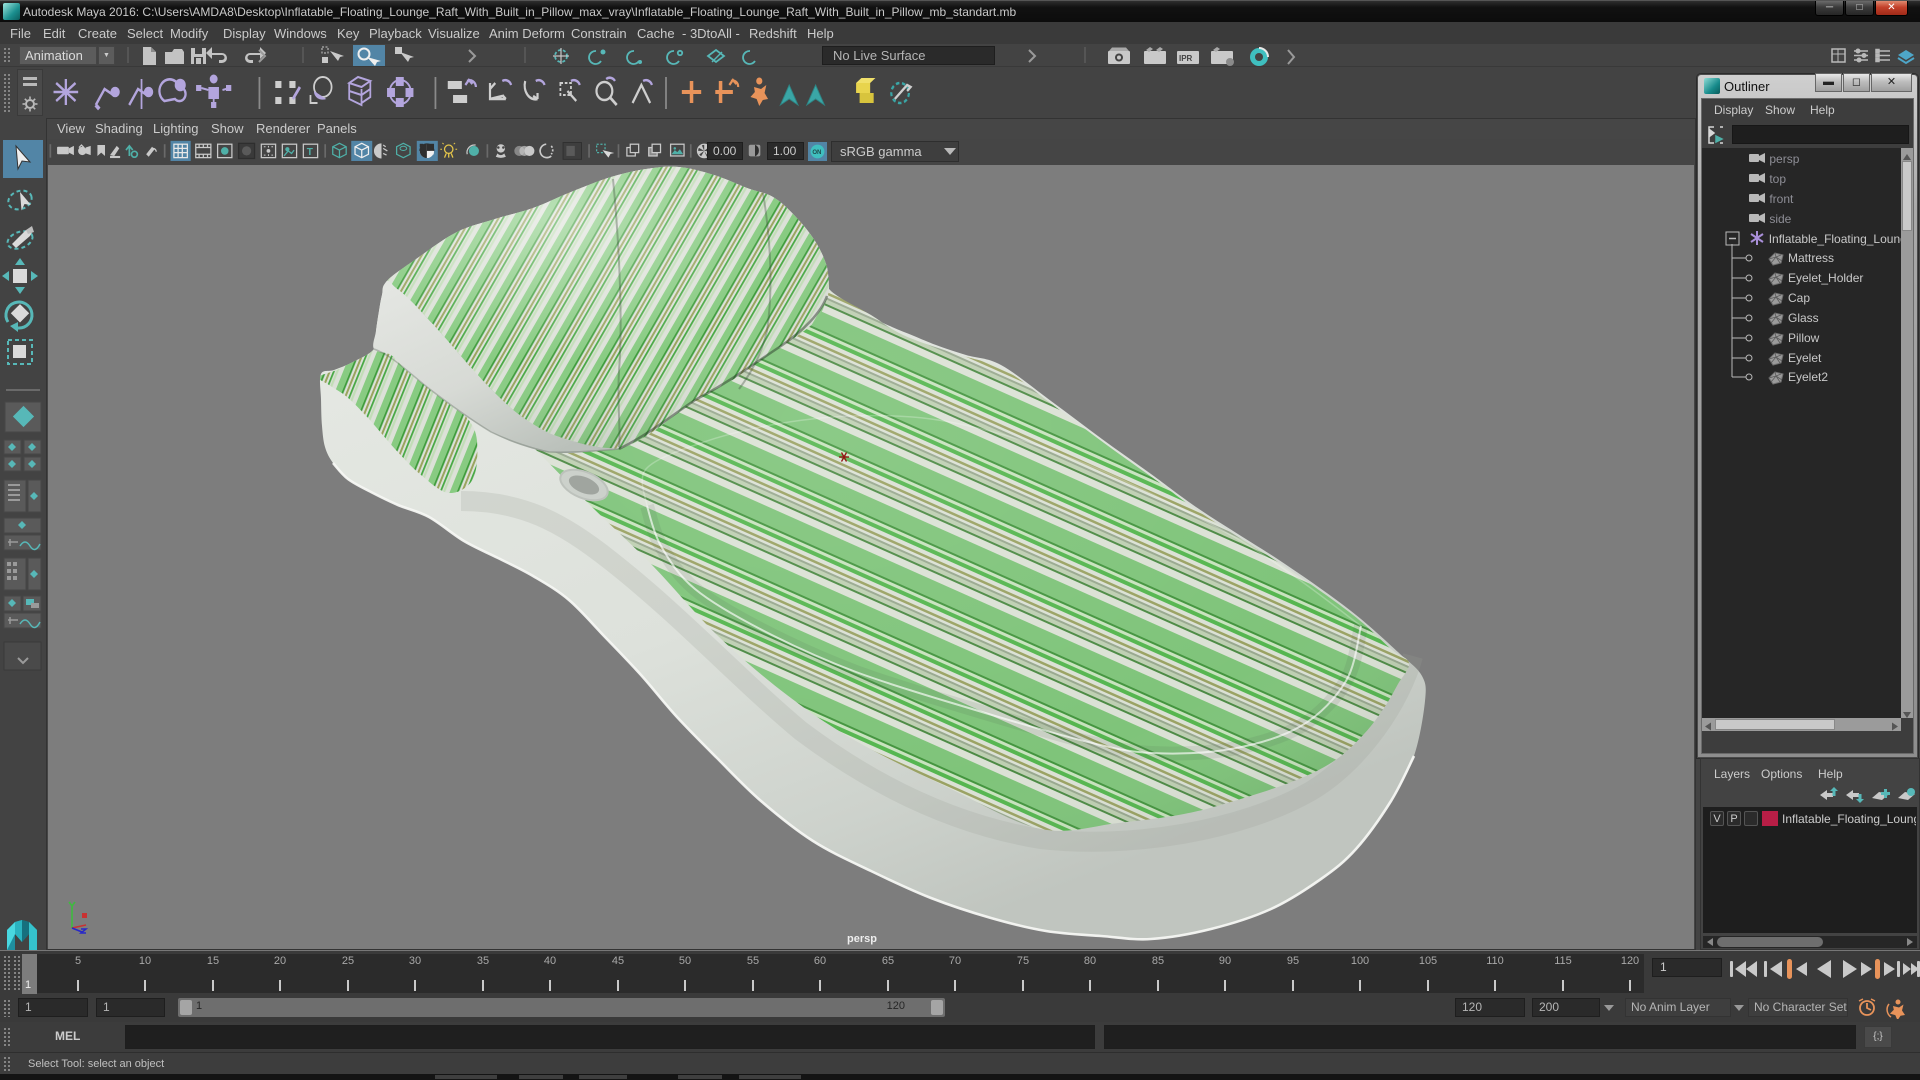 Image resolution: width=1920 pixels, height=1080 pixels. Describe the element at coordinates (1186, 58) in the screenshot. I see `svg-text: IPR` at that location.